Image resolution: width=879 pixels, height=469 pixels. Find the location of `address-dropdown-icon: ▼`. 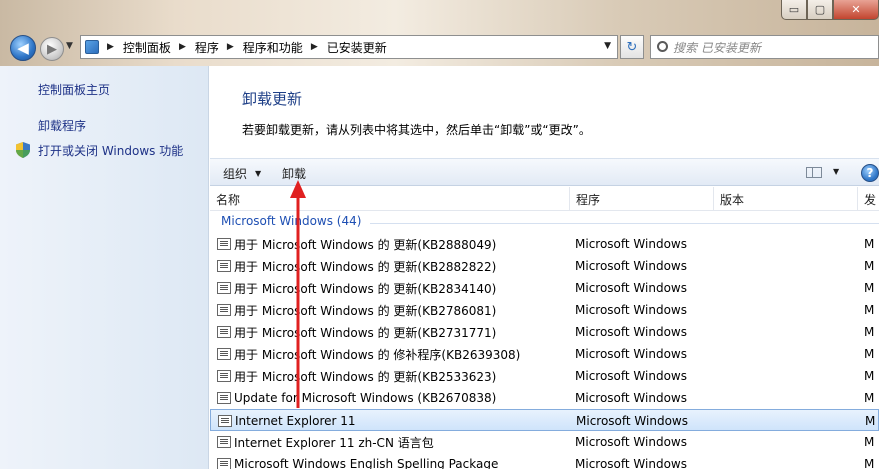

address-dropdown-icon: ▼ is located at coordinates (607, 46).